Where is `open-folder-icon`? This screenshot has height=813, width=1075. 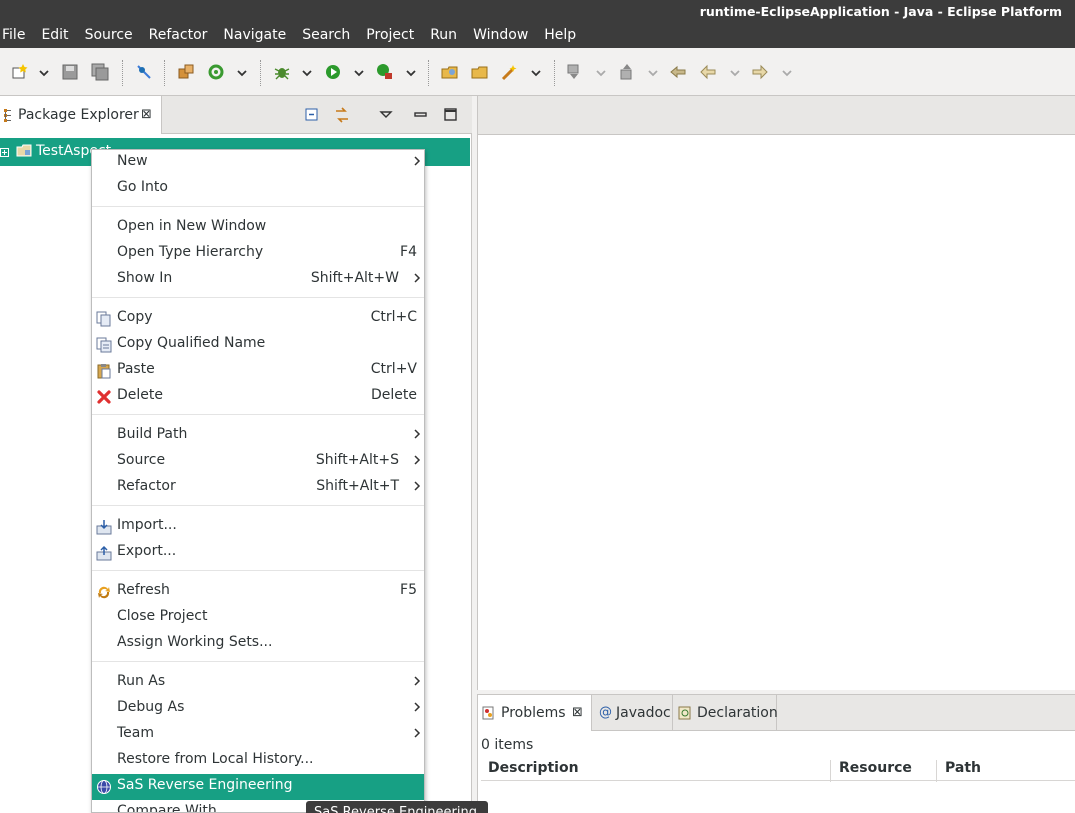 open-folder-icon is located at coordinates (450, 72).